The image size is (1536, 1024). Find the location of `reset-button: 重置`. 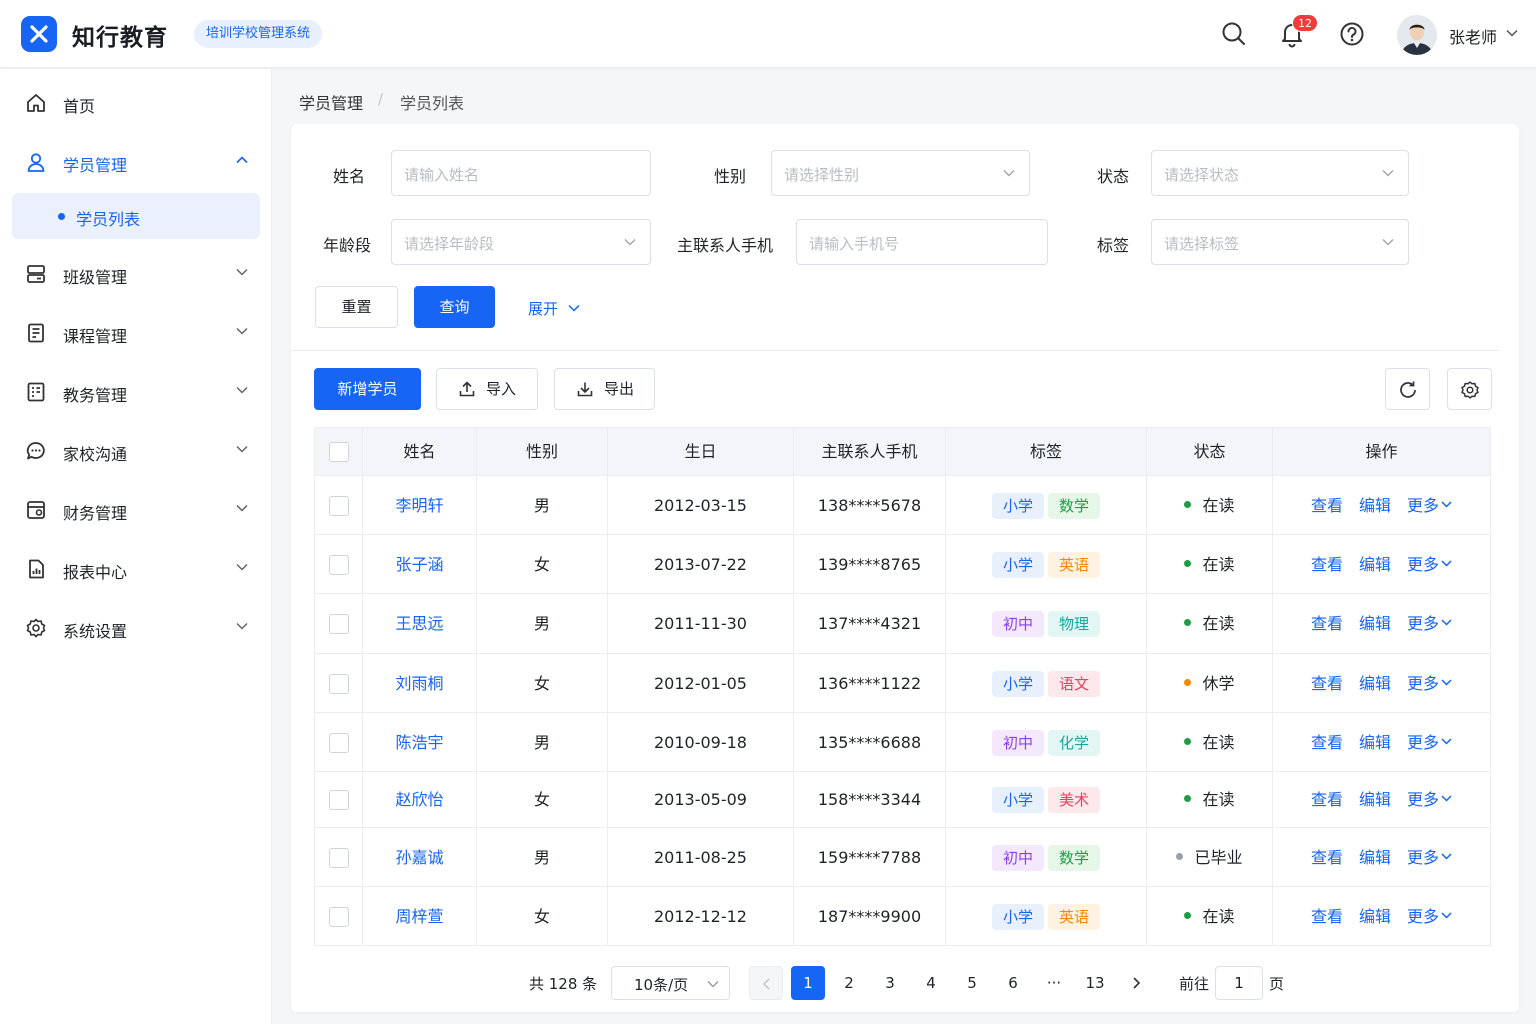

reset-button: 重置 is located at coordinates (356, 307).